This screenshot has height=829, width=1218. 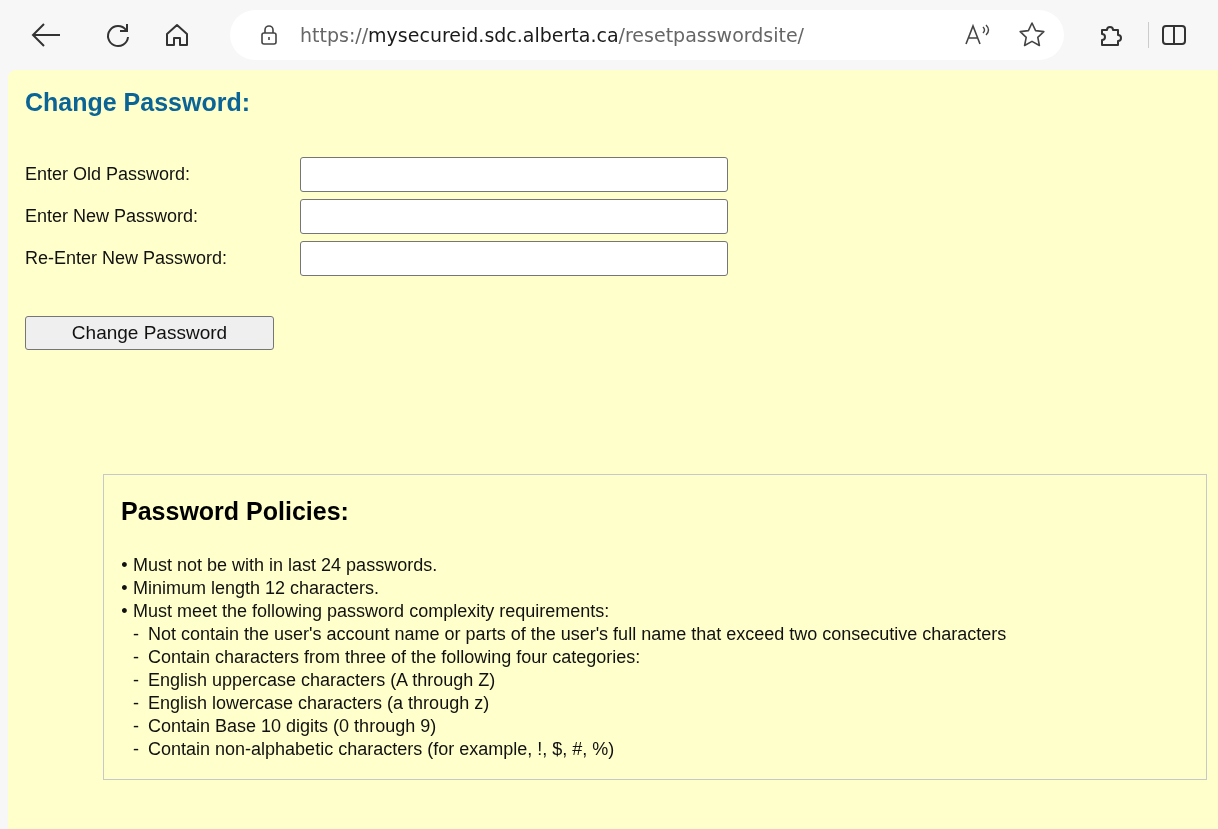 I want to click on policy-text: Minimum length 12 characters., so click(x=256, y=588).